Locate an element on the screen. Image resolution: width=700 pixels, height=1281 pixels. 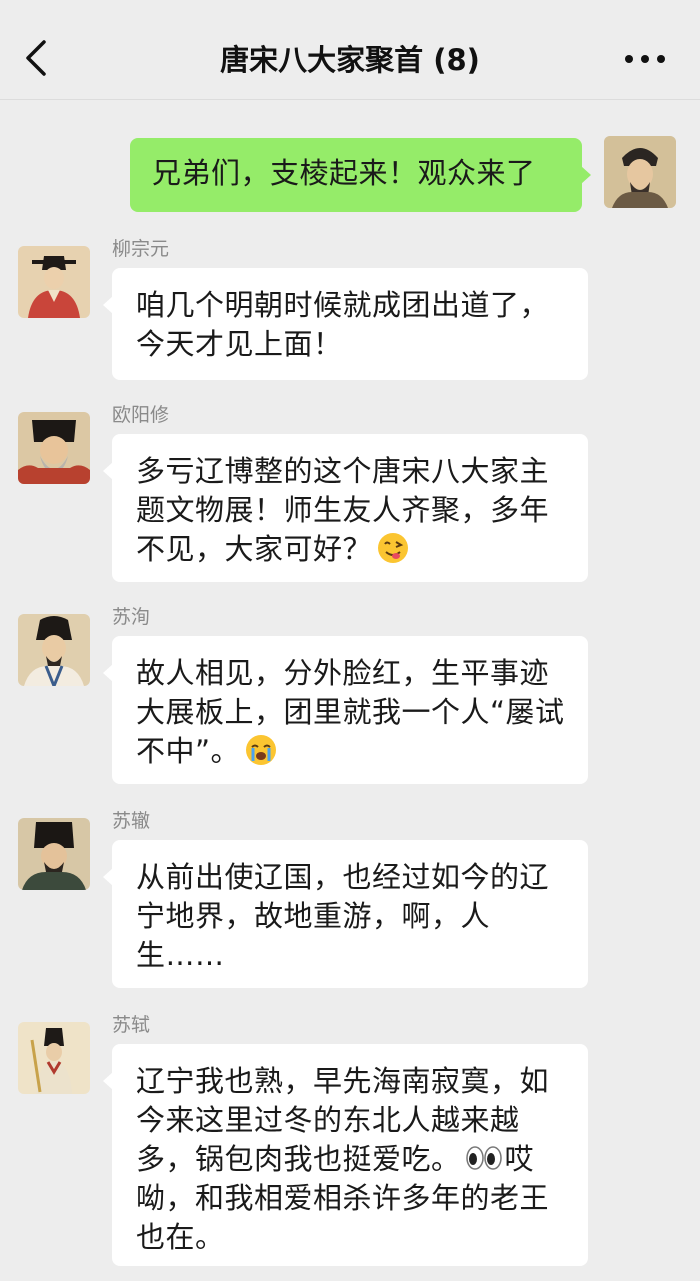
message-bubble: 兄弟们，支棱起来！观众来了 is located at coordinates (360, 175).